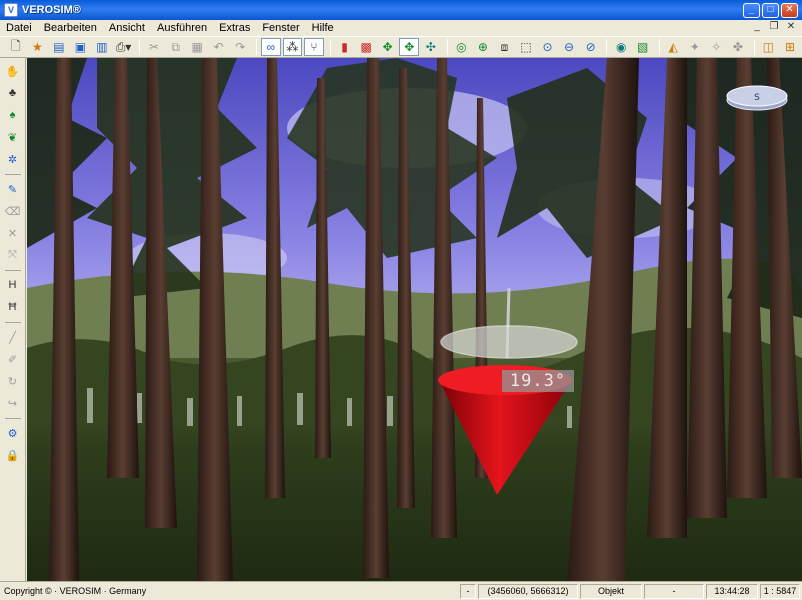 This screenshot has width=802, height=600. Describe the element at coordinates (13, 337) in the screenshot. I see `line-icon: ╱` at that location.